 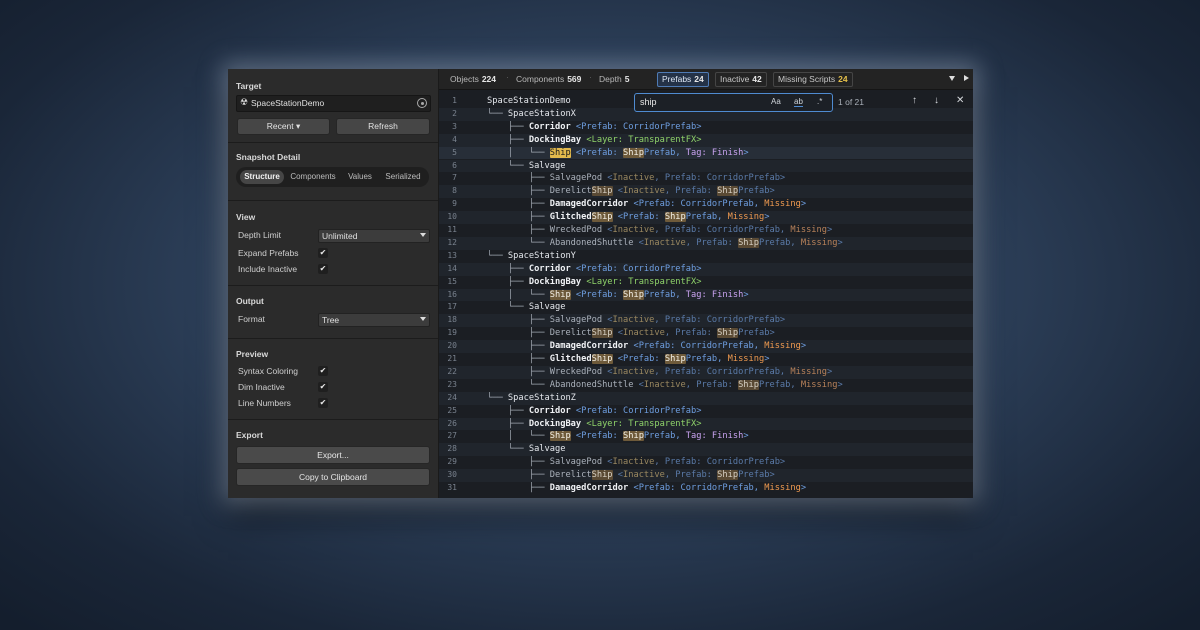 I want to click on objects-label: Objects, so click(x=464, y=79).